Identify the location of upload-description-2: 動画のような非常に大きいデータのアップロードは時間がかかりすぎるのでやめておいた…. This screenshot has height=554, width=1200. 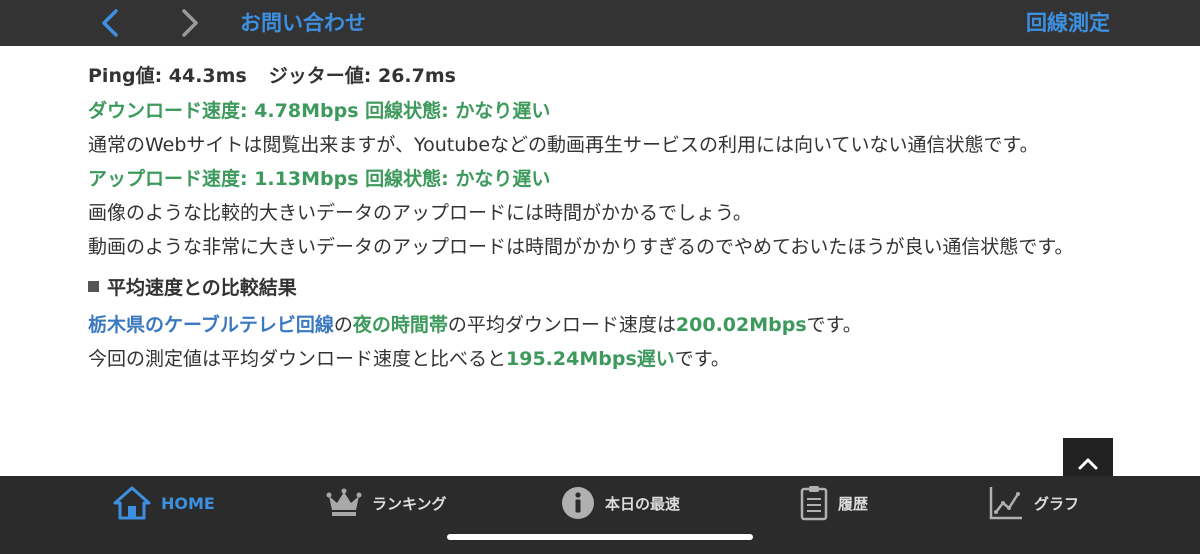
(581, 247).